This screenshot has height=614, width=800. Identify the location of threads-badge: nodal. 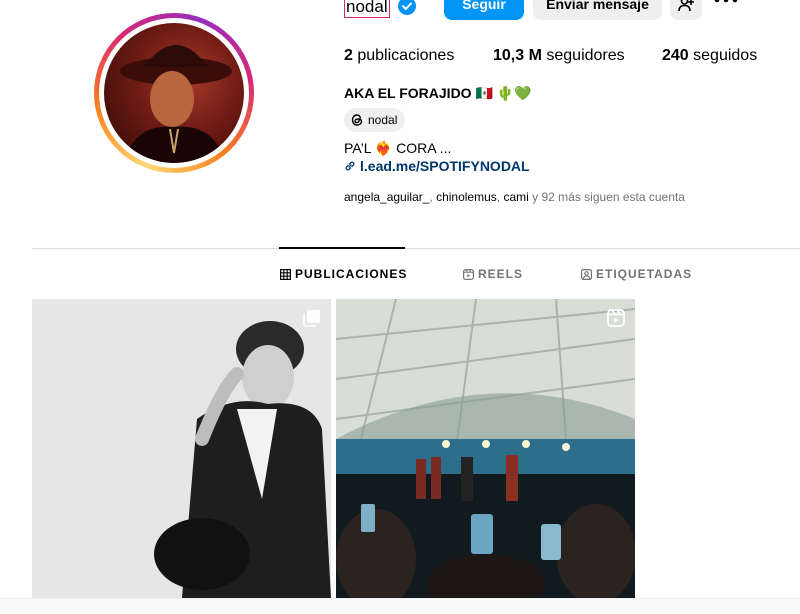
(375, 120).